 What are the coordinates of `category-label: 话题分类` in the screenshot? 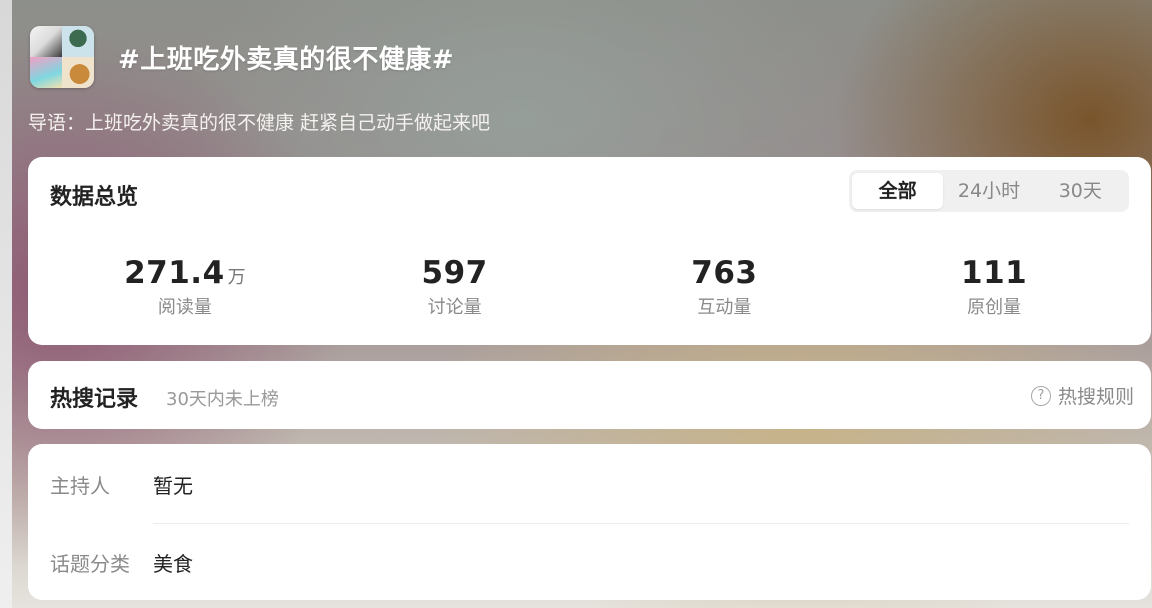 It's located at (90, 563).